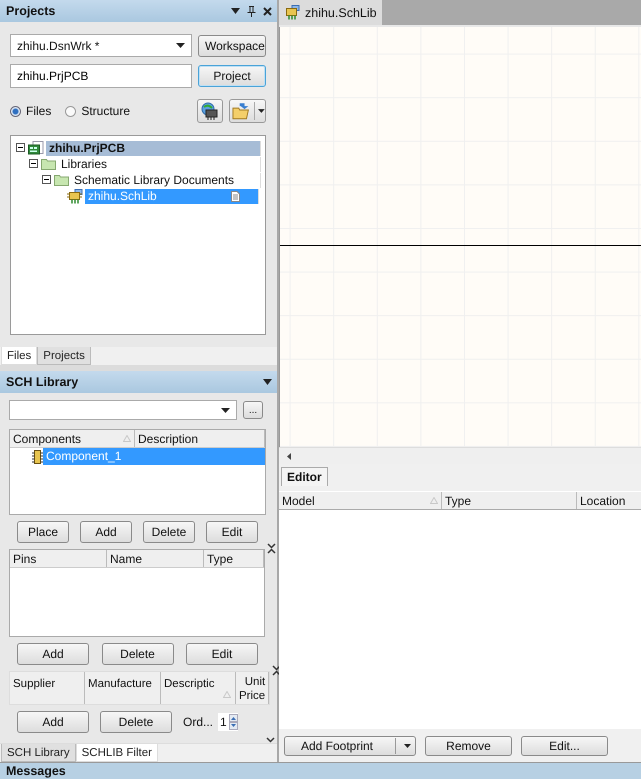 The image size is (641, 779). I want to click on compile-button, so click(210, 111).